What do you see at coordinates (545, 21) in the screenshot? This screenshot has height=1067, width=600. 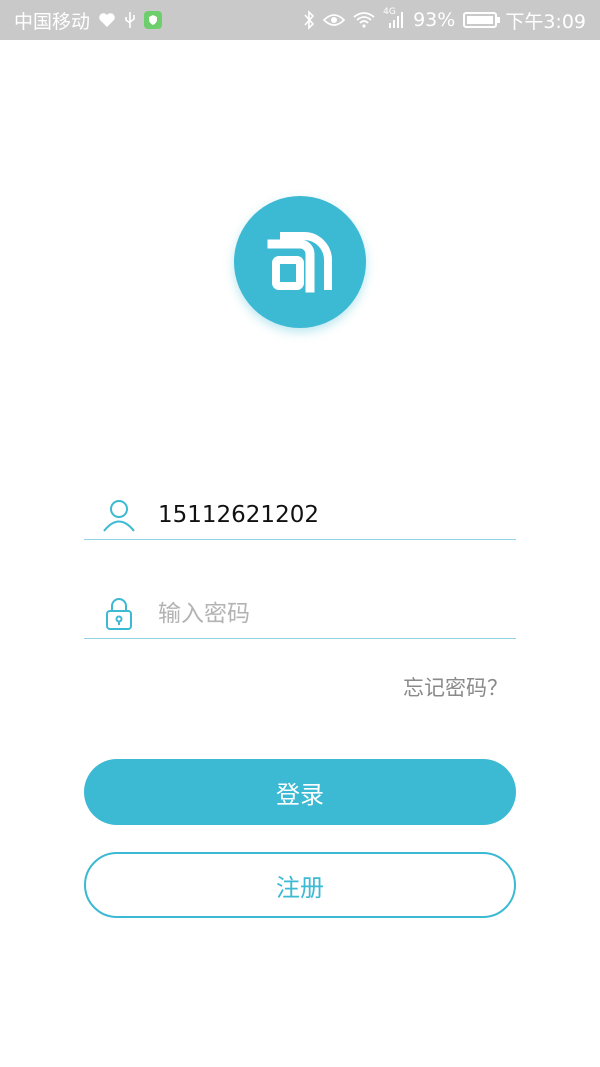 I see `clock: 下午3:09` at bounding box center [545, 21].